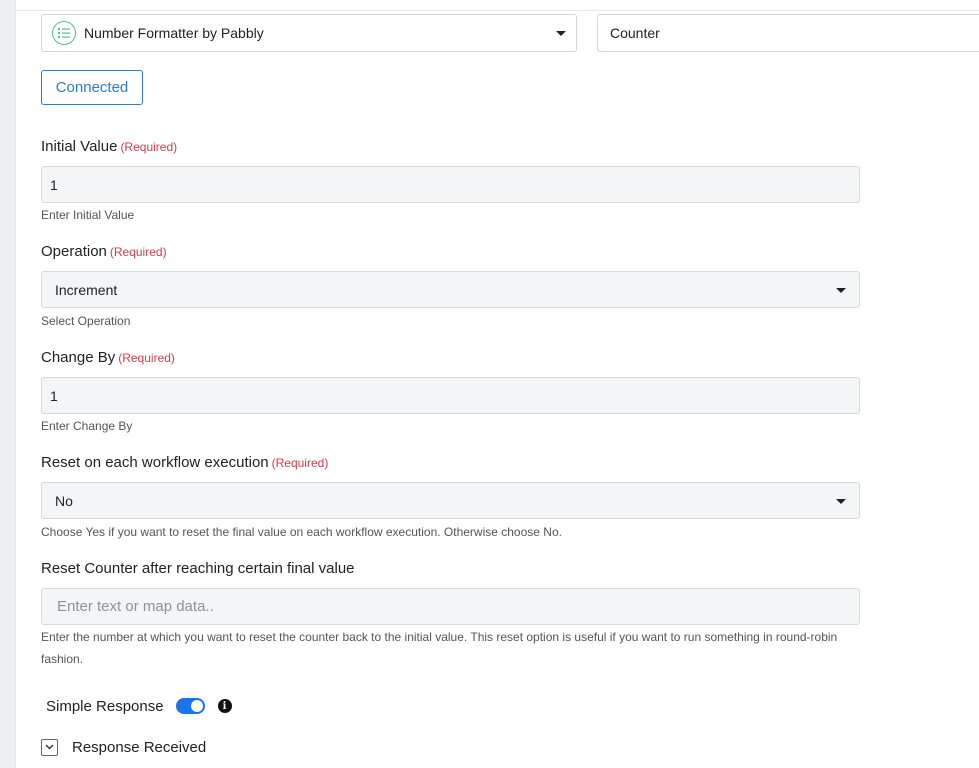 The image size is (979, 768). I want to click on simple-response-toggle, so click(190, 706).